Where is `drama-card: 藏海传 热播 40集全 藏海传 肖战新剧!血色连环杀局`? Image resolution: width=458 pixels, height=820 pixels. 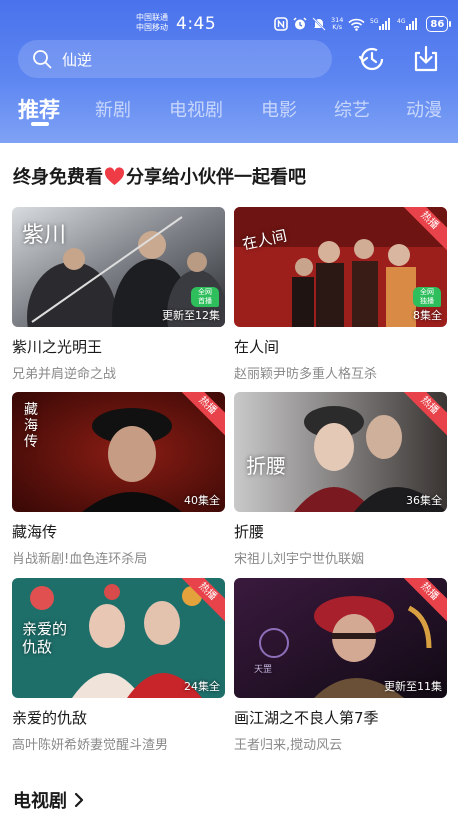 drama-card: 藏海传 热播 40集全 藏海传 肖战新剧!血色连环杀局 is located at coordinates (118, 479).